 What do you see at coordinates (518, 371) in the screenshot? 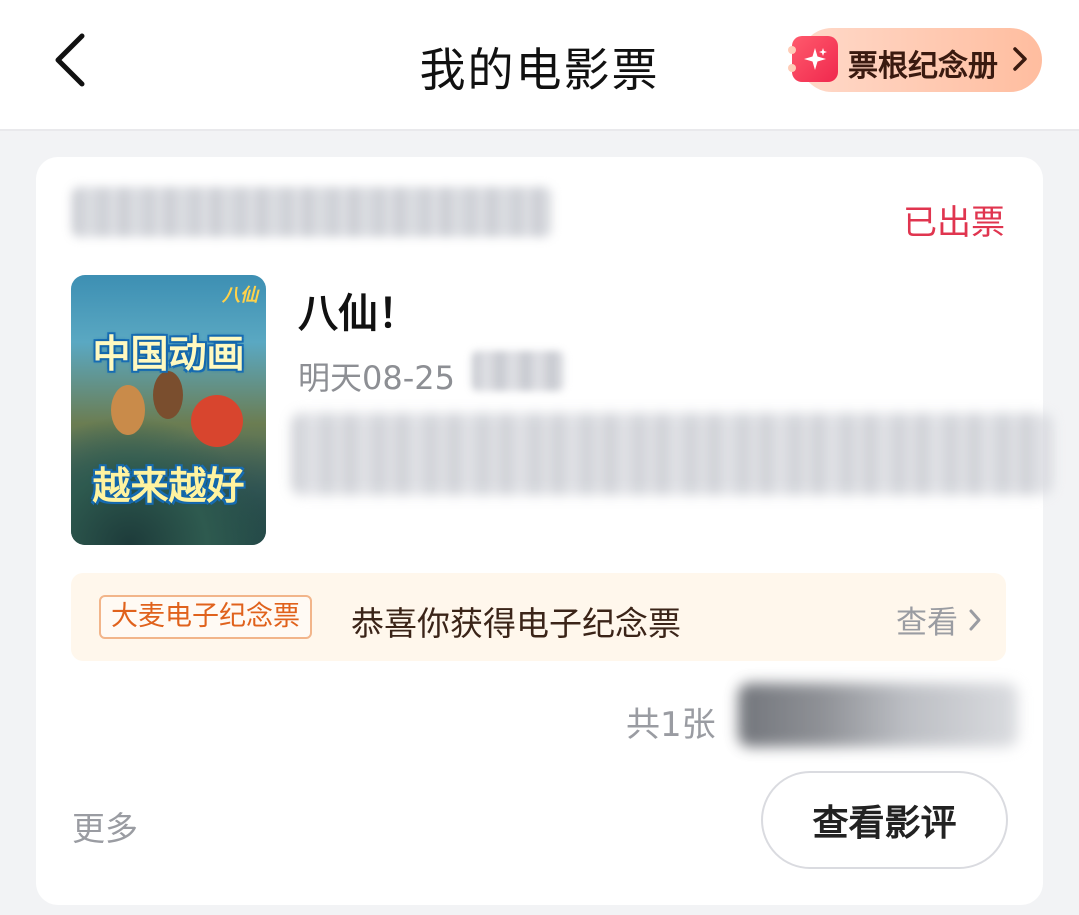
I see `show-time-redacted` at bounding box center [518, 371].